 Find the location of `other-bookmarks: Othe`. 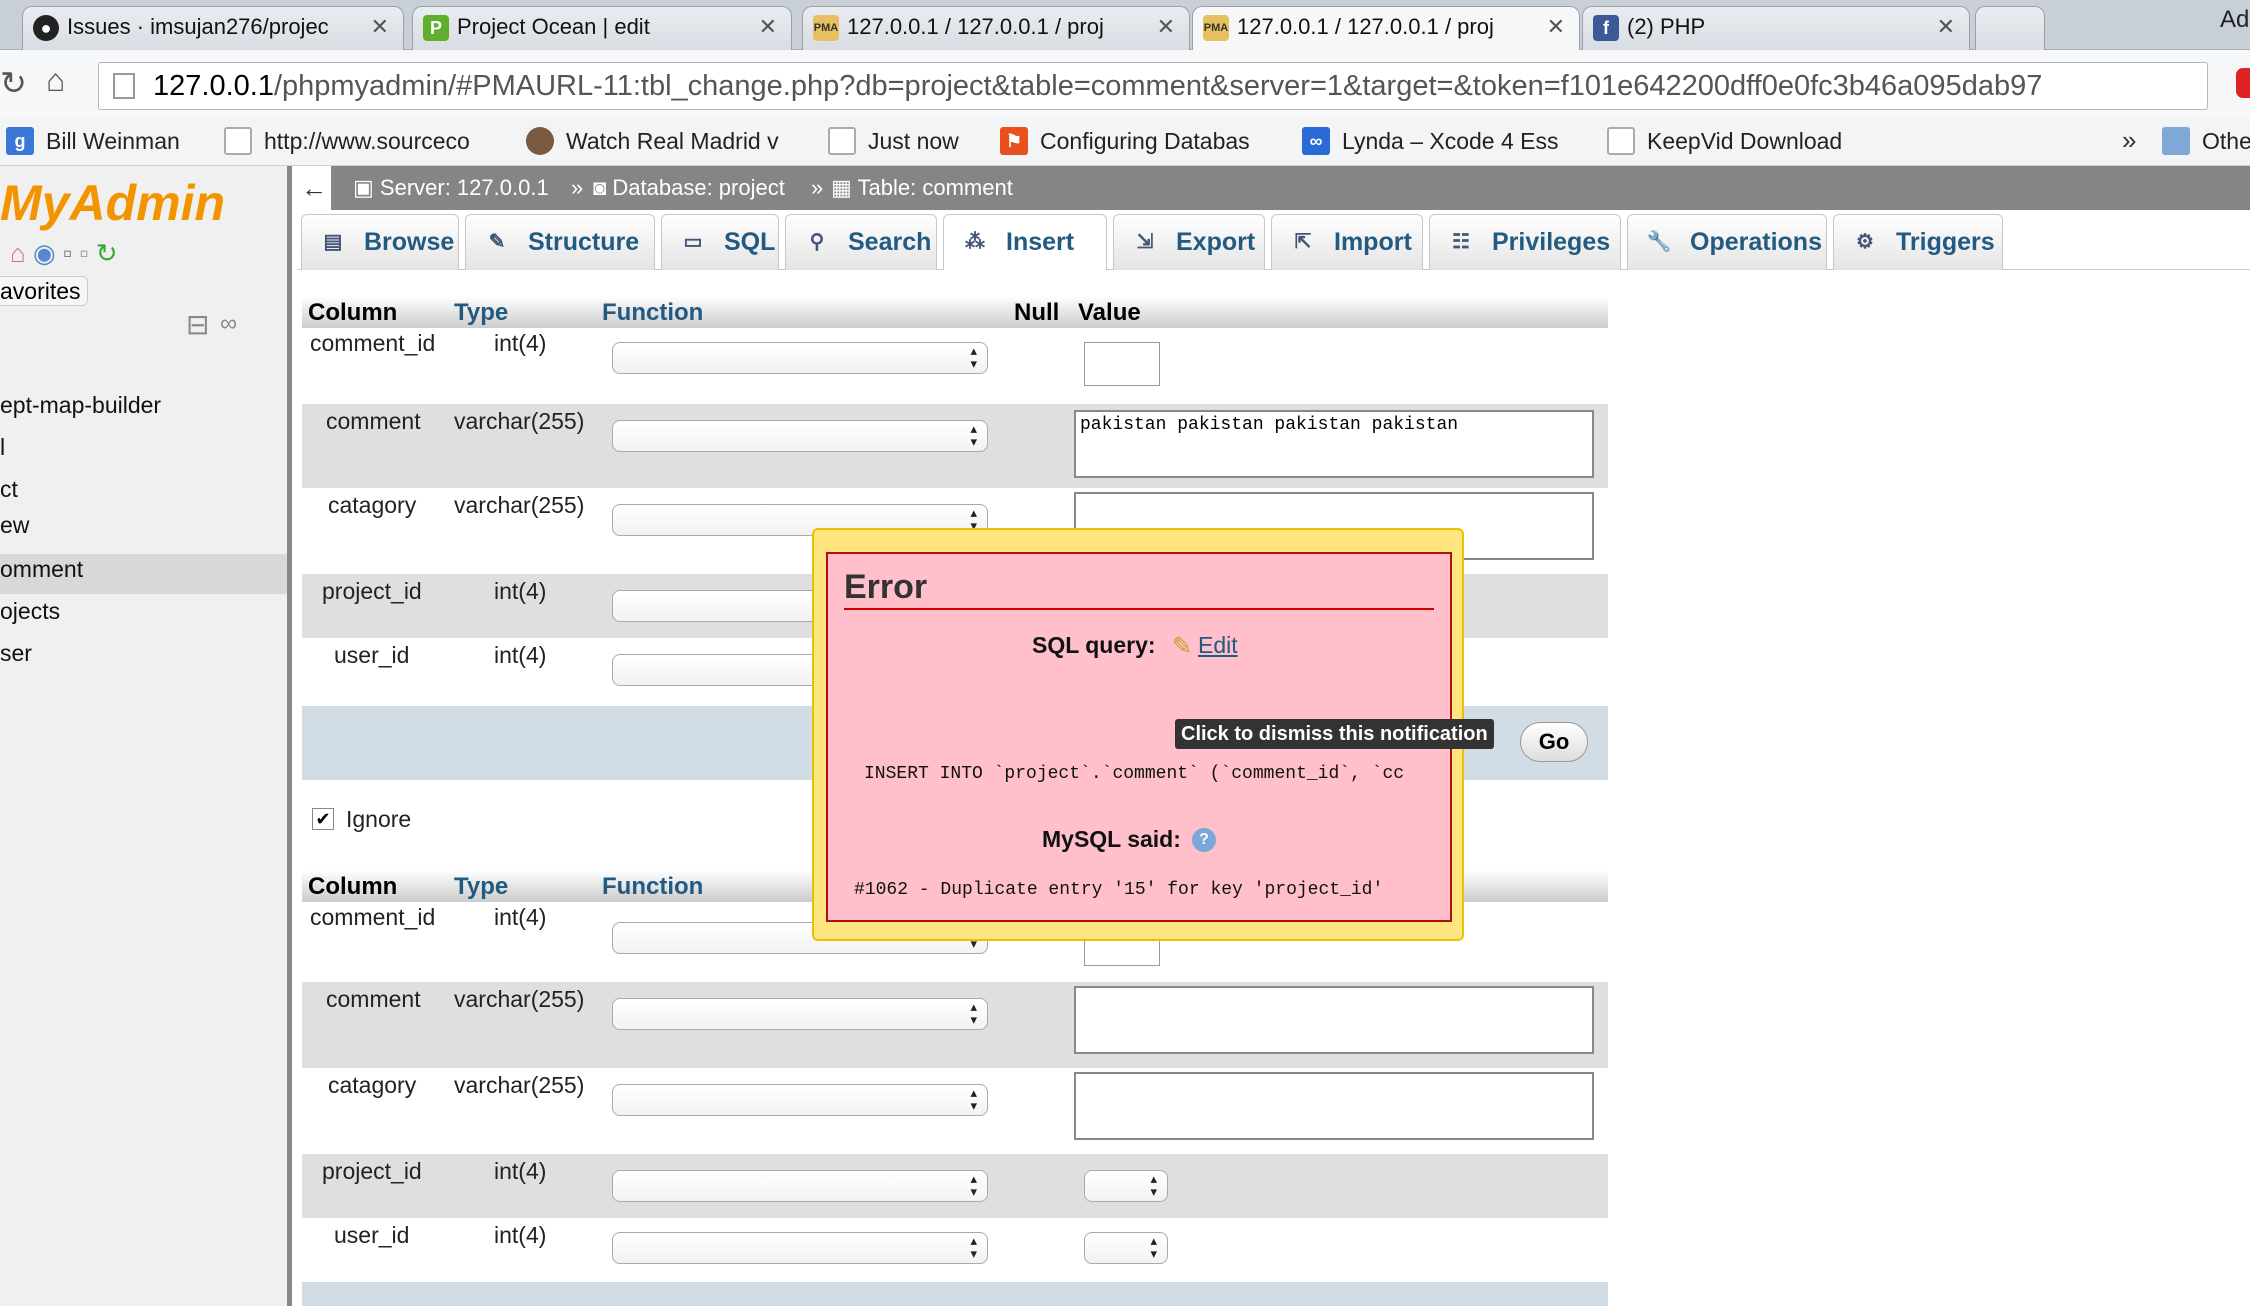

other-bookmarks: Othe is located at coordinates (2205, 141).